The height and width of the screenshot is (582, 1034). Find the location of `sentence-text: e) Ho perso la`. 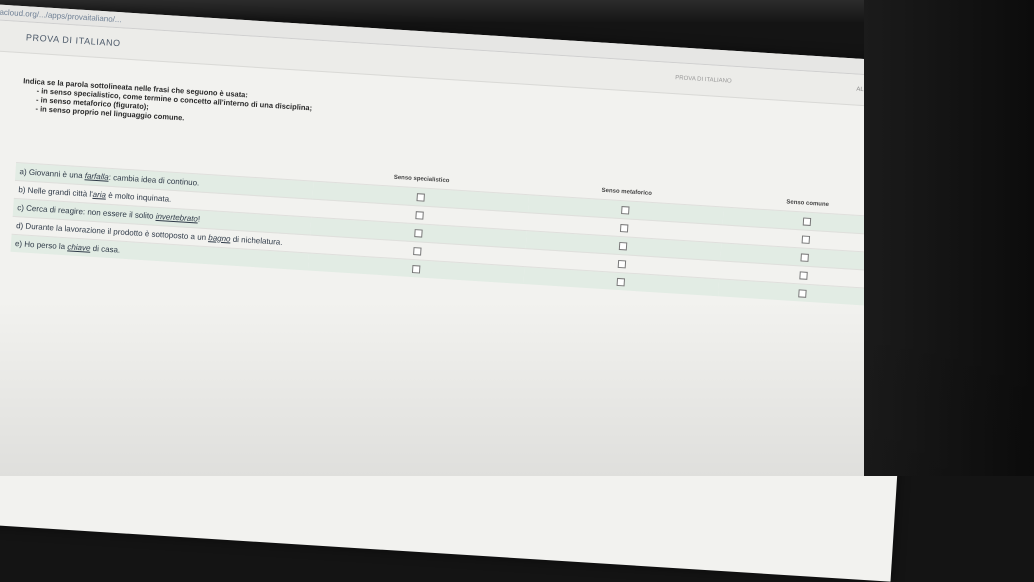

sentence-text: e) Ho perso la is located at coordinates (41, 244).